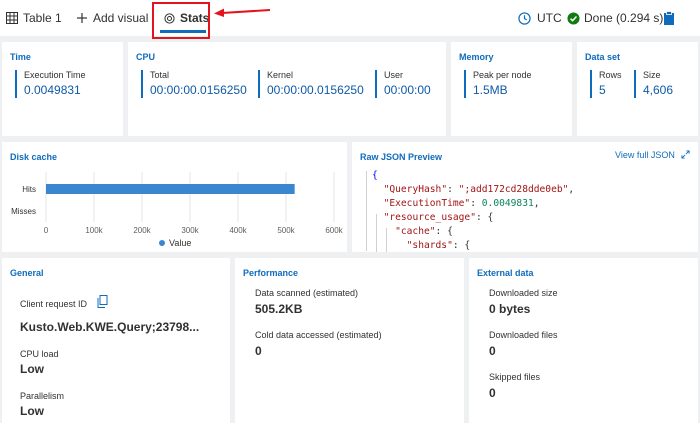 This screenshot has height=423, width=700. Describe the element at coordinates (20, 57) in the screenshot. I see `time-title: Time` at that location.